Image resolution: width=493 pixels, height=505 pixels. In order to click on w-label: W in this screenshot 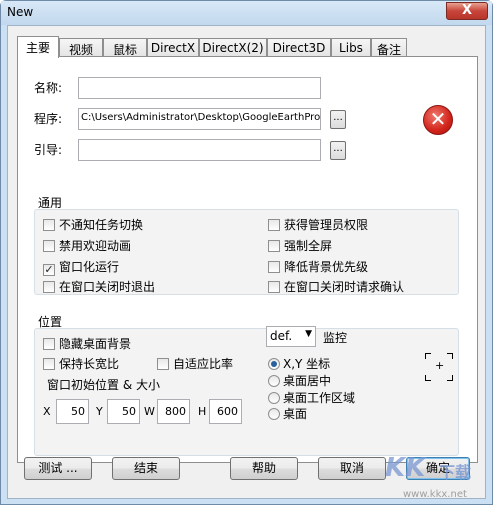, I will do `click(149, 411)`.